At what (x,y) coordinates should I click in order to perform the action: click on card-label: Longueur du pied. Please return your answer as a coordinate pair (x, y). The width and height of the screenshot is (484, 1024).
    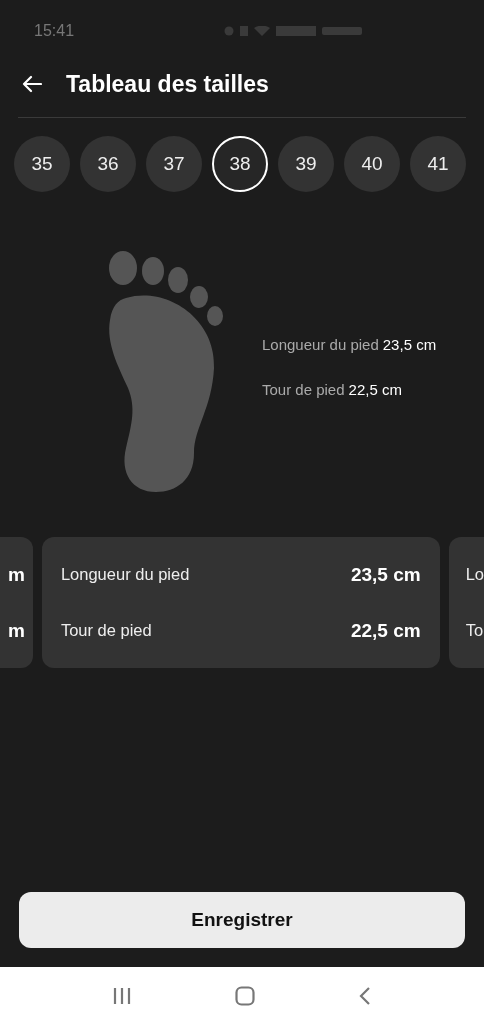
    Looking at the image, I should click on (125, 574).